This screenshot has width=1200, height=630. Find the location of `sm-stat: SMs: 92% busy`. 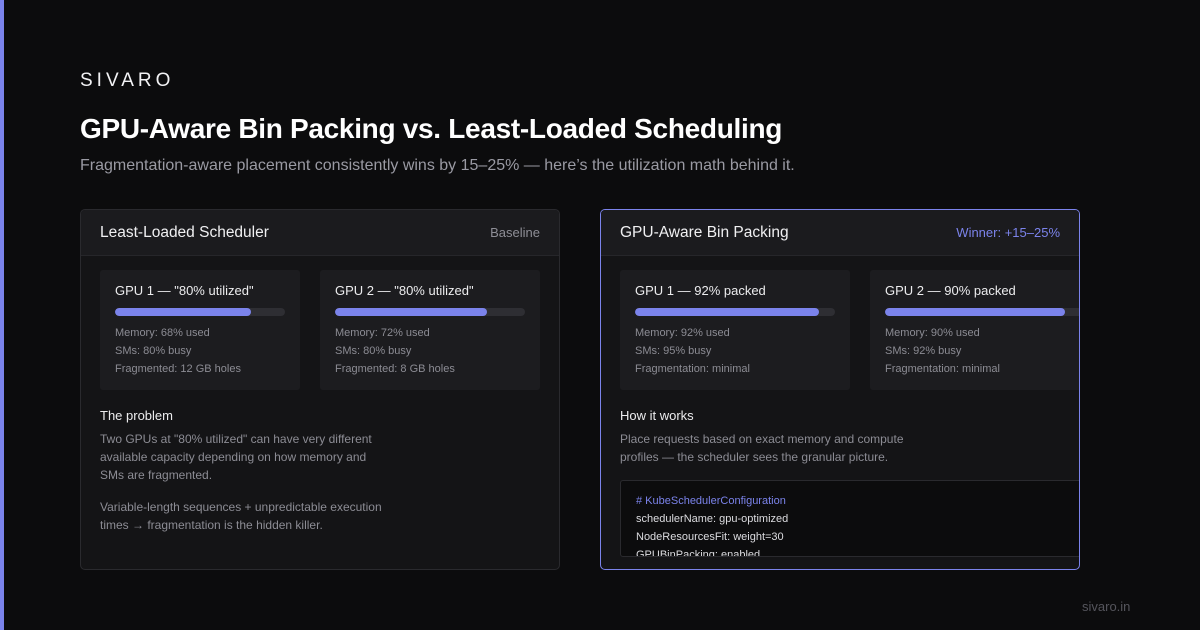

sm-stat: SMs: 92% busy is located at coordinates (923, 351).